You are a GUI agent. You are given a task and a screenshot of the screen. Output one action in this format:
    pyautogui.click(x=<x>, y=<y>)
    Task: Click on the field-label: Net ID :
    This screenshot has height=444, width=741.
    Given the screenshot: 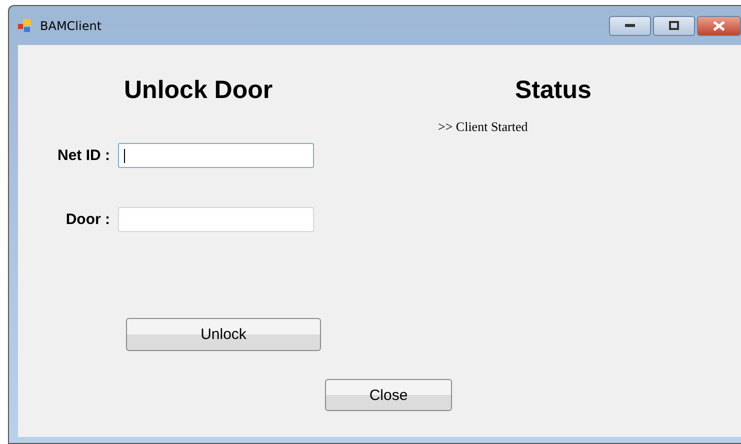 What is the action you would take?
    pyautogui.click(x=83, y=155)
    